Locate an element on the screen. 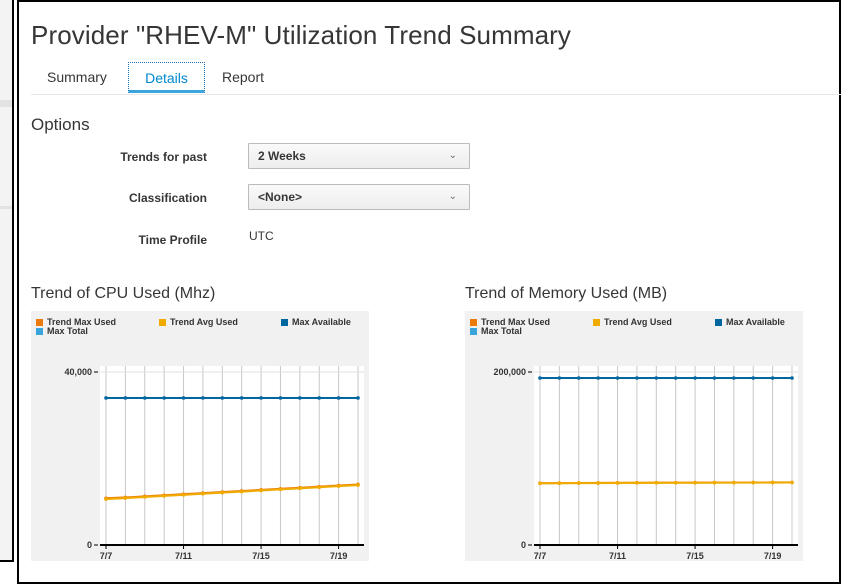 The height and width of the screenshot is (586, 843). cpu-chart-svg: 40,000 0 7/7 7/11 7/15 7/19 is located at coordinates (214, 463).